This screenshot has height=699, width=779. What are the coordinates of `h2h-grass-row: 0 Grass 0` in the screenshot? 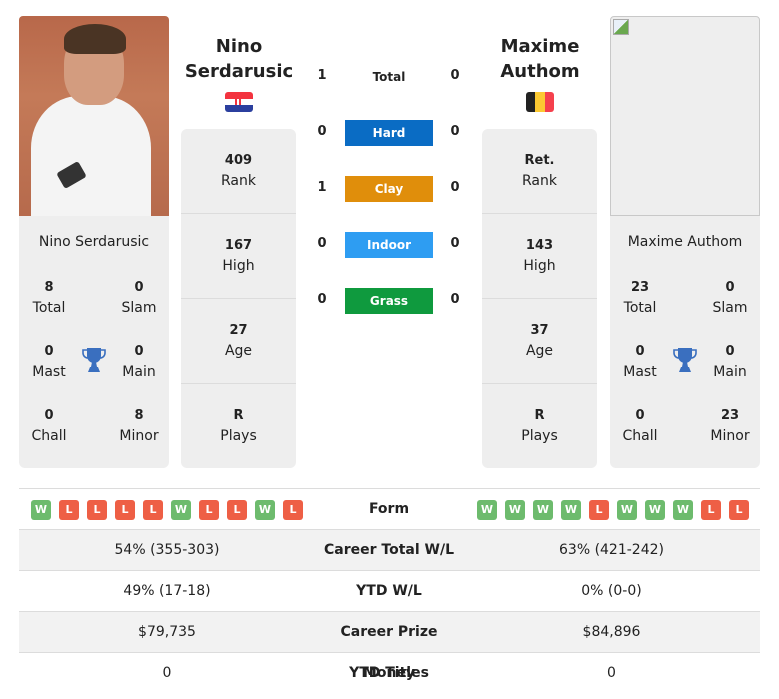 It's located at (390, 301).